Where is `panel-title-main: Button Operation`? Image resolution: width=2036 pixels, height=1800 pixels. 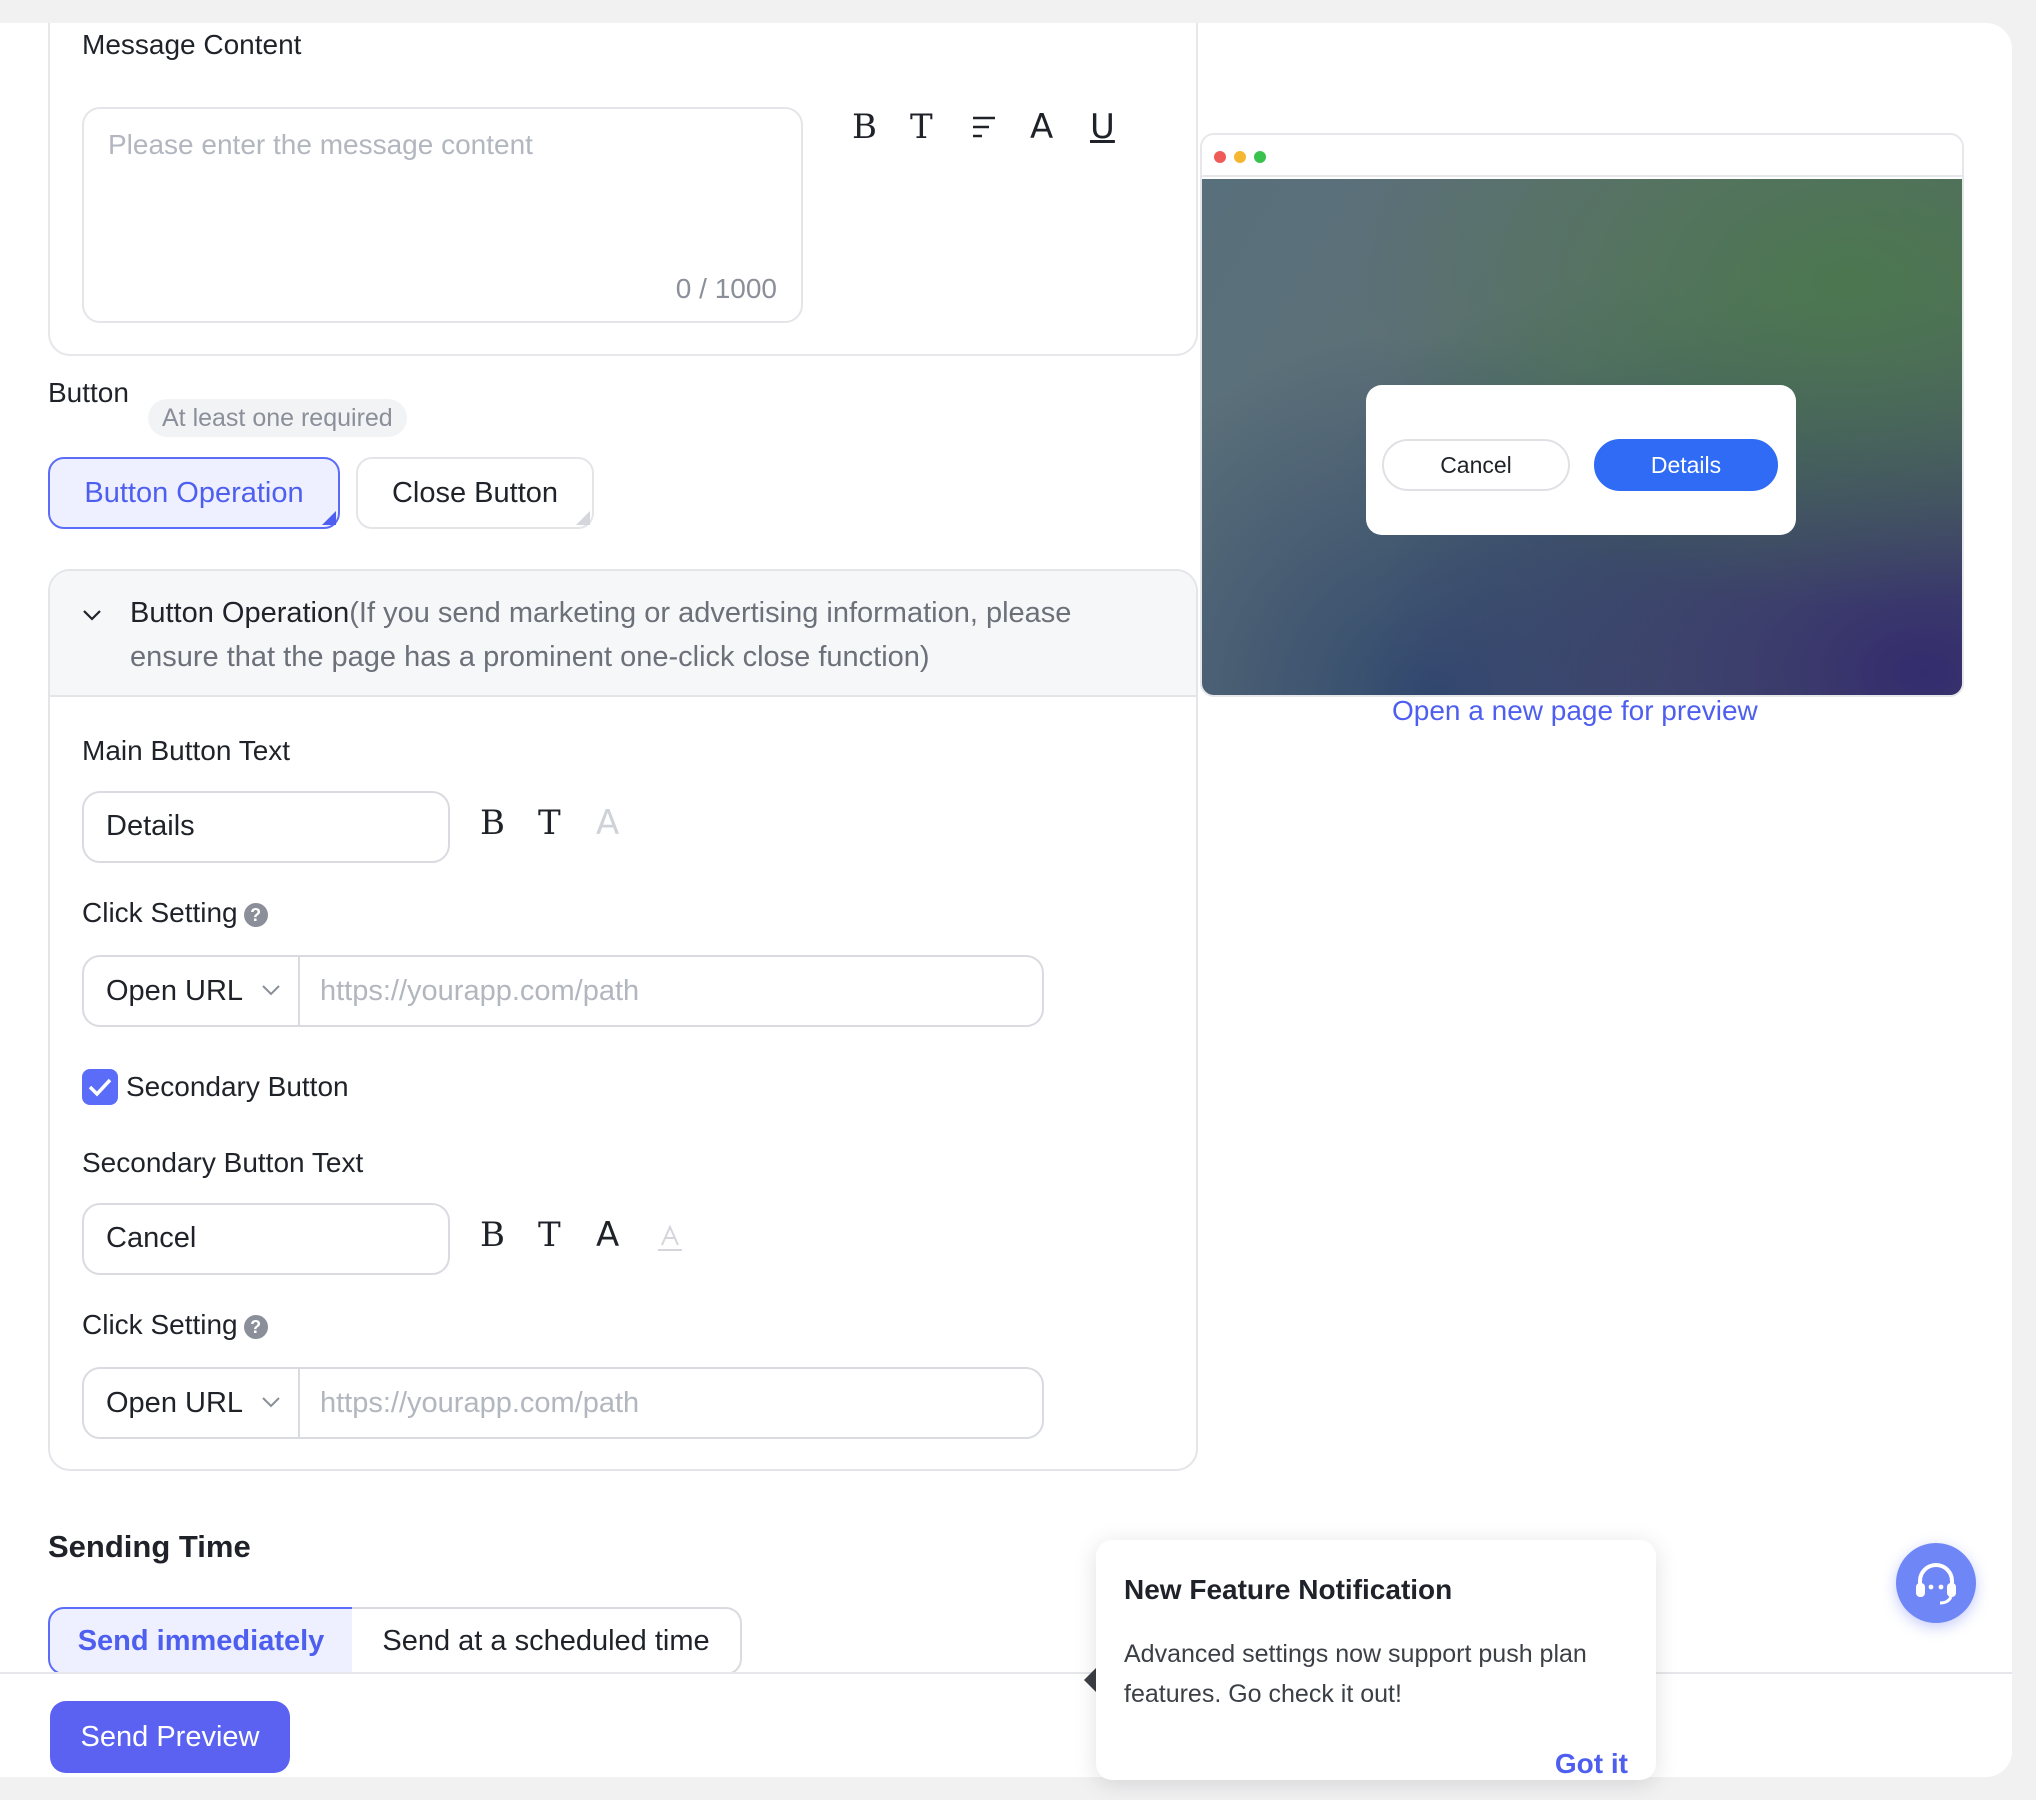
panel-title-main: Button Operation is located at coordinates (240, 613).